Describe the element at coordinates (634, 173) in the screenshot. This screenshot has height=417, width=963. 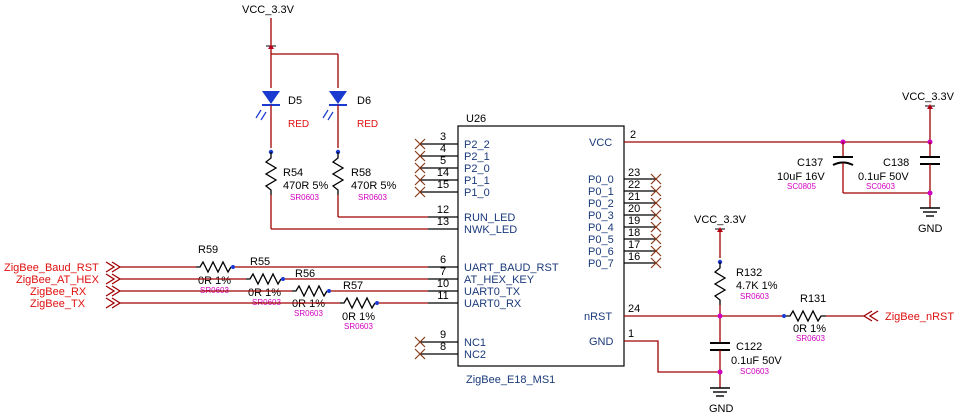
I see `pin-num-23: 23` at that location.